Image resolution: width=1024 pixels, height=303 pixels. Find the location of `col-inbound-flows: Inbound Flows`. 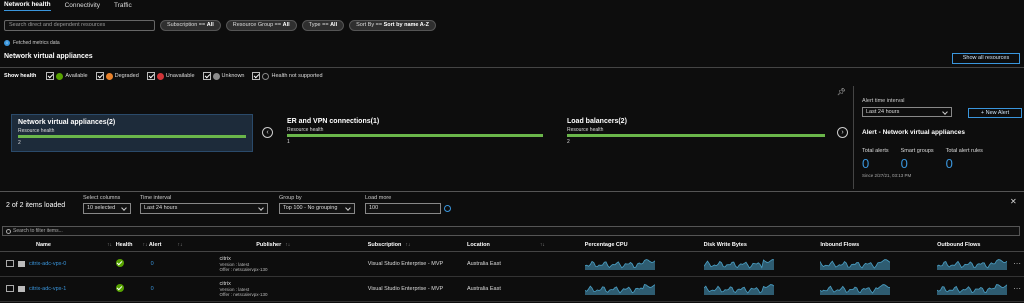

col-inbound-flows: Inbound Flows is located at coordinates (879, 245).